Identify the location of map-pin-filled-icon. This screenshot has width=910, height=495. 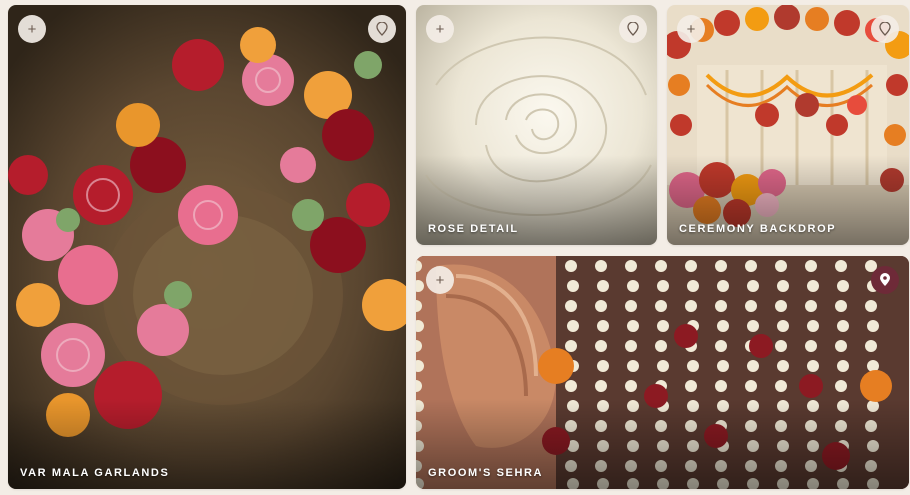
(885, 279).